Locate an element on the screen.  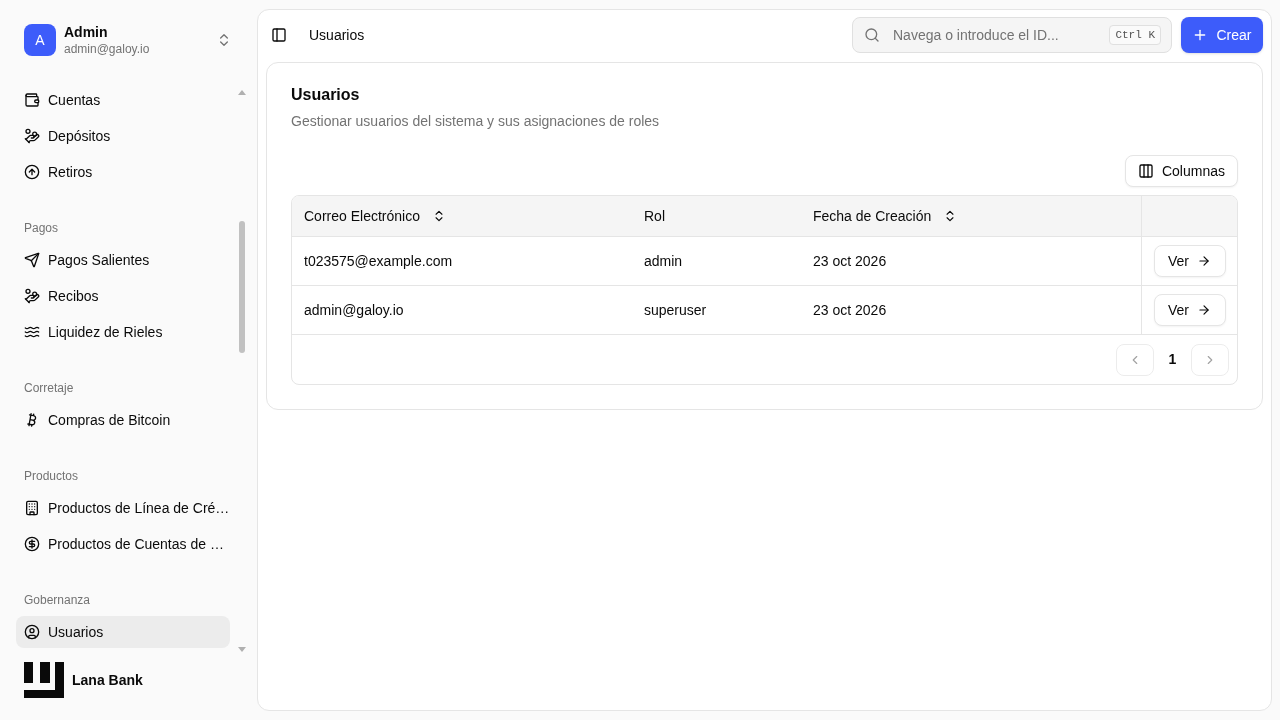
user-email: admin@galoy.io is located at coordinates (107, 49).